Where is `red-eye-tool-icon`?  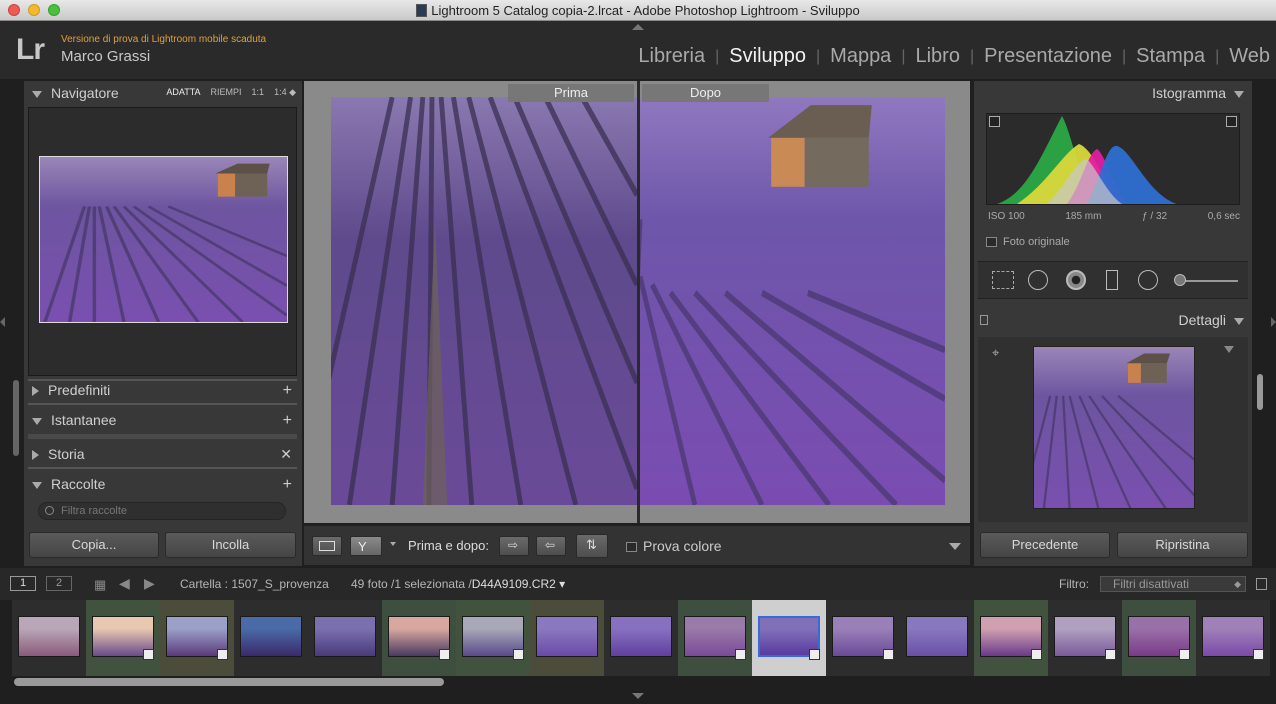
red-eye-tool-icon is located at coordinates (1076, 280).